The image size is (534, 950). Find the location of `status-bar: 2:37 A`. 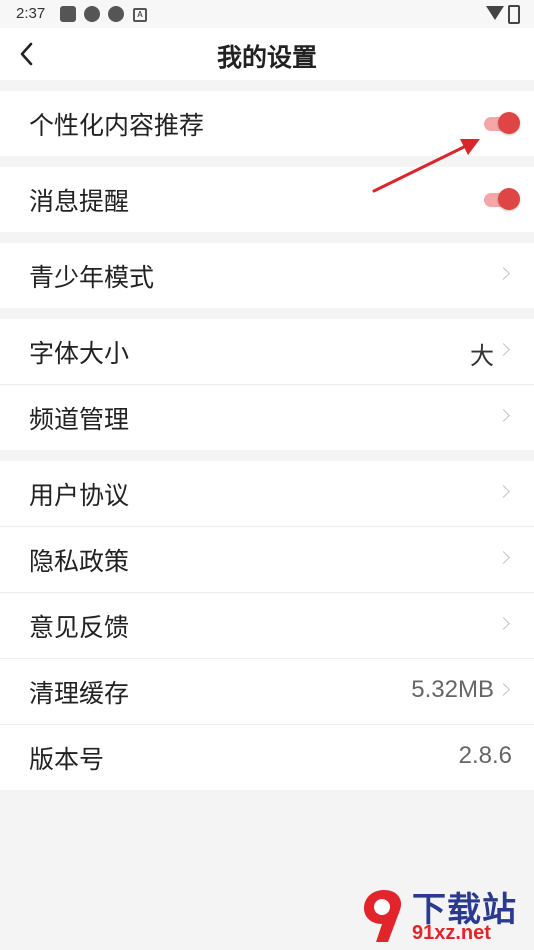

status-bar: 2:37 A is located at coordinates (267, 14).